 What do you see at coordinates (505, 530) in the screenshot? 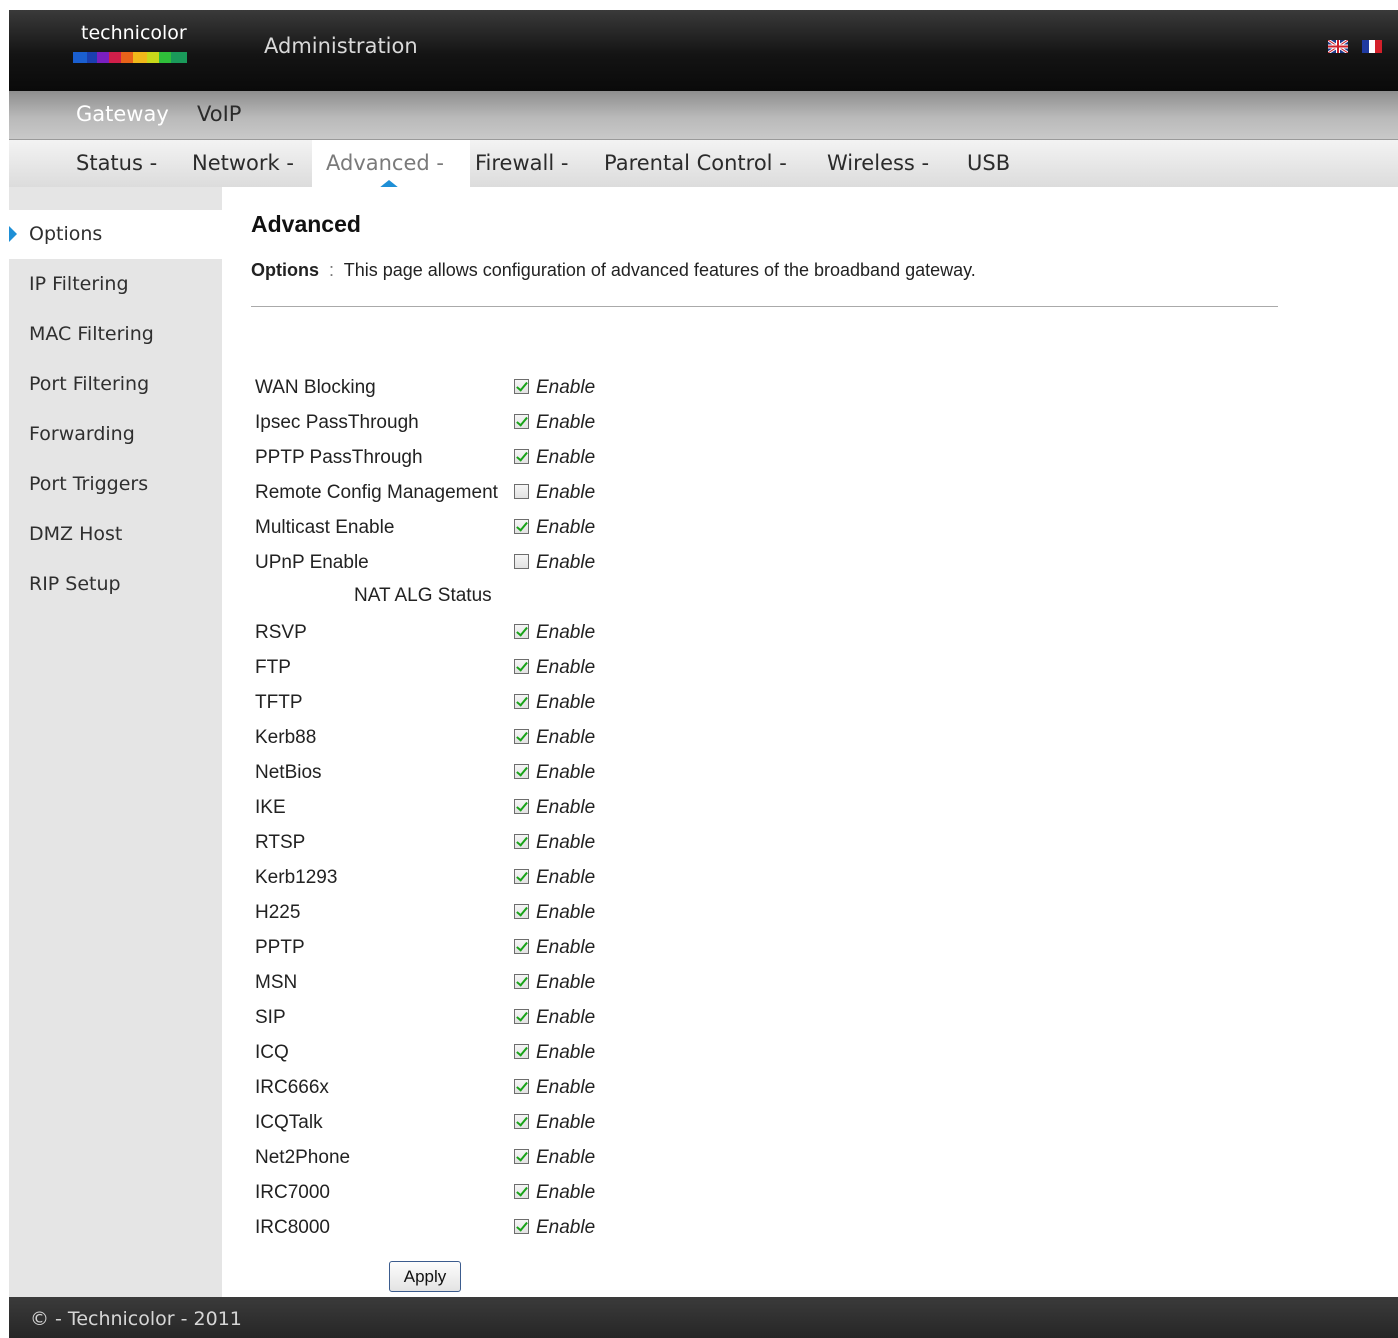
I see `option-row: Multicast Enable Enable` at bounding box center [505, 530].